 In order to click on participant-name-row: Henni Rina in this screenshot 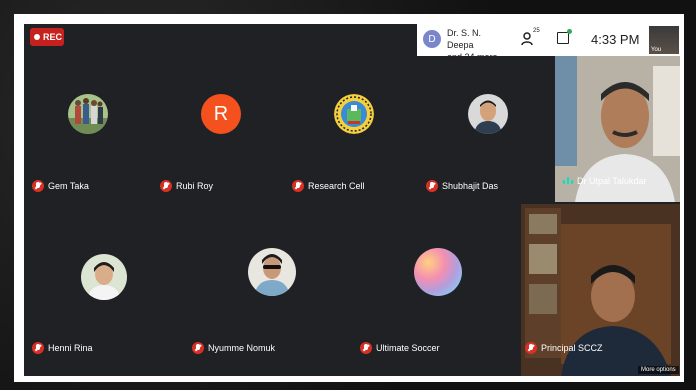, I will do `click(62, 348)`.